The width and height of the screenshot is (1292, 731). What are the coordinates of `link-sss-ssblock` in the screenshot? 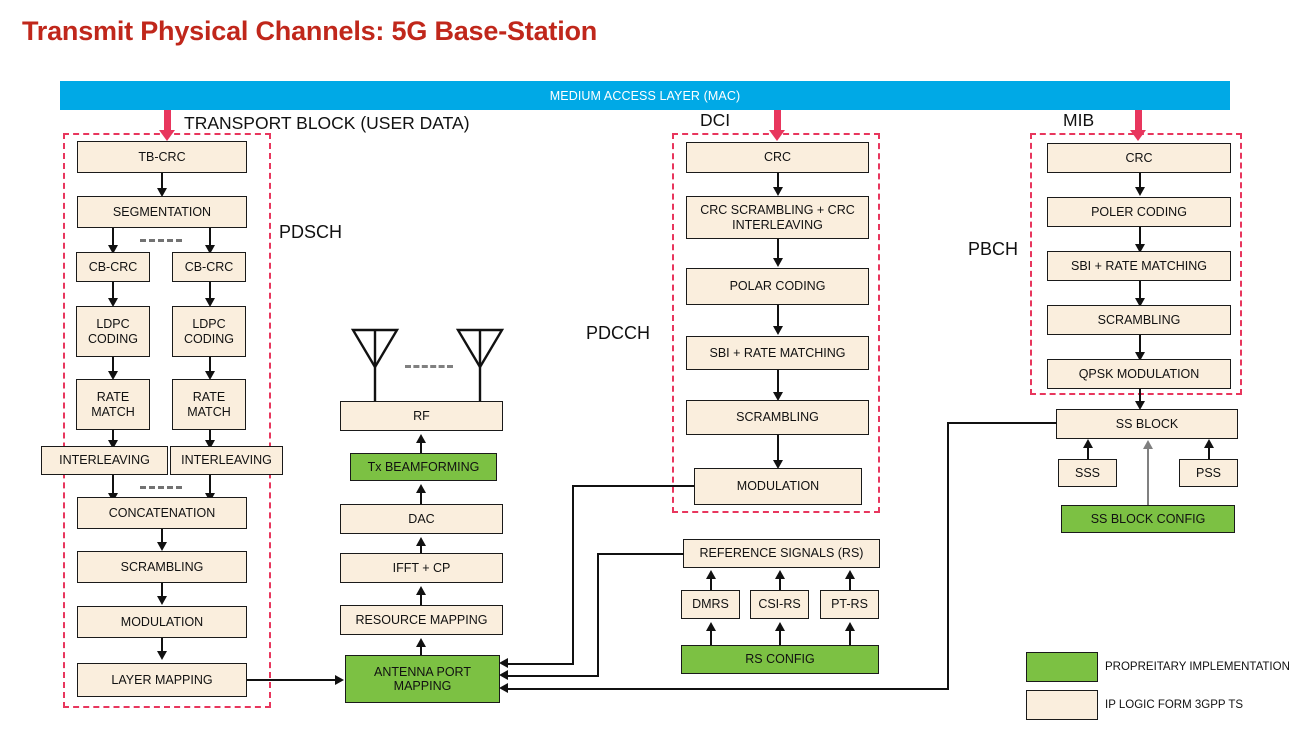 It's located at (1088, 453).